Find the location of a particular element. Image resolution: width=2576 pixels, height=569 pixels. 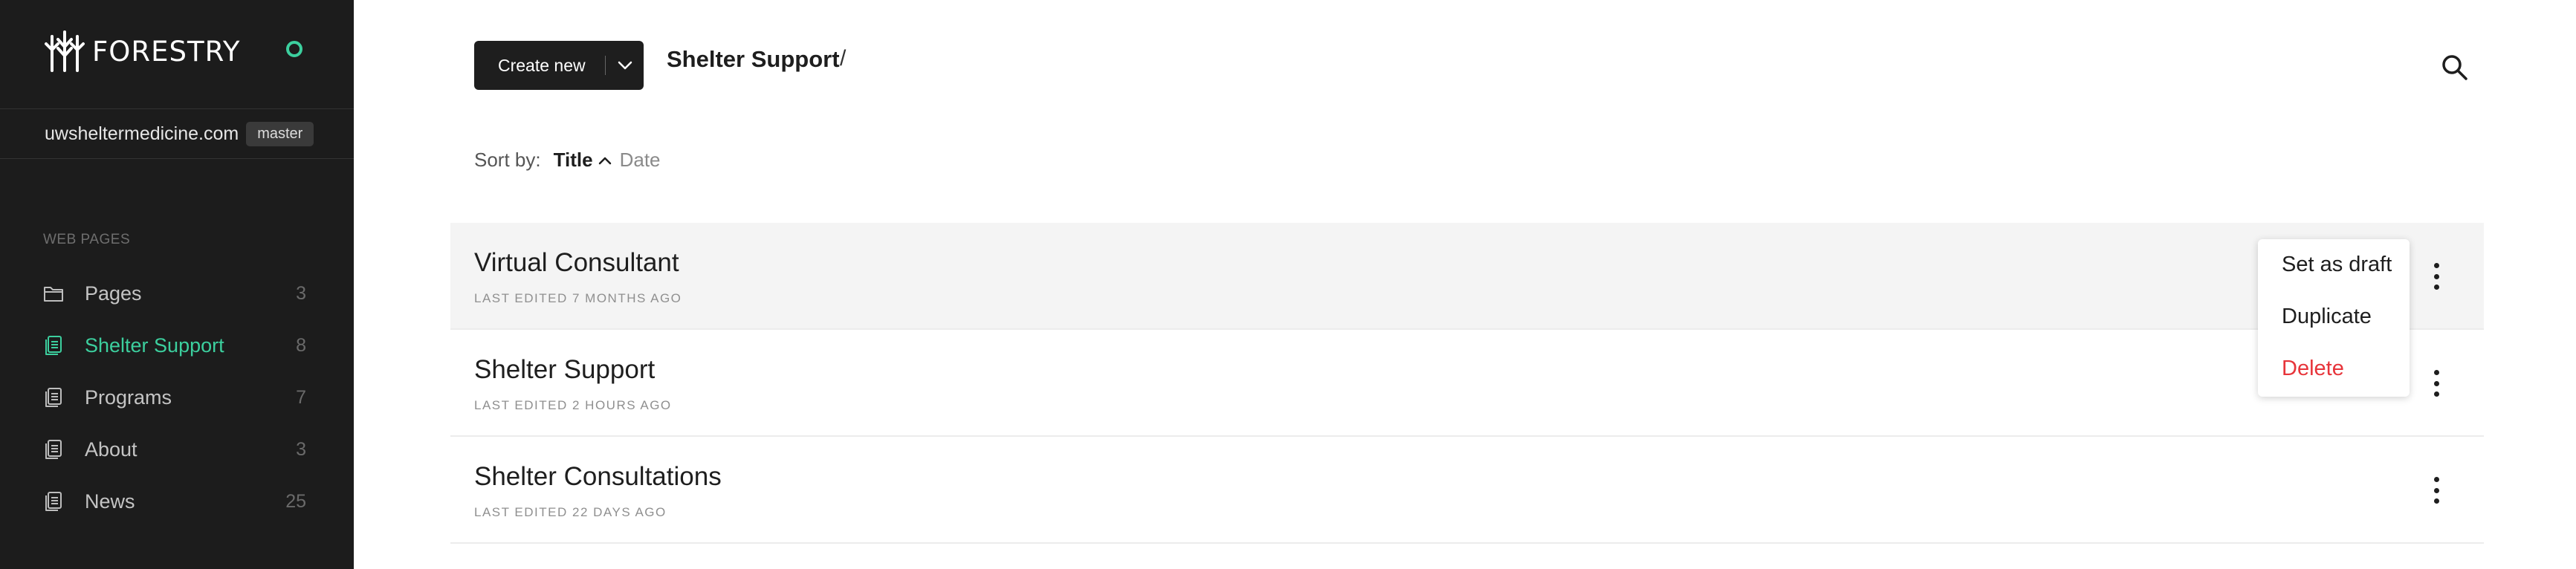

document-last-edited: LAST EDITED 2 HOURS AGO is located at coordinates (573, 405).